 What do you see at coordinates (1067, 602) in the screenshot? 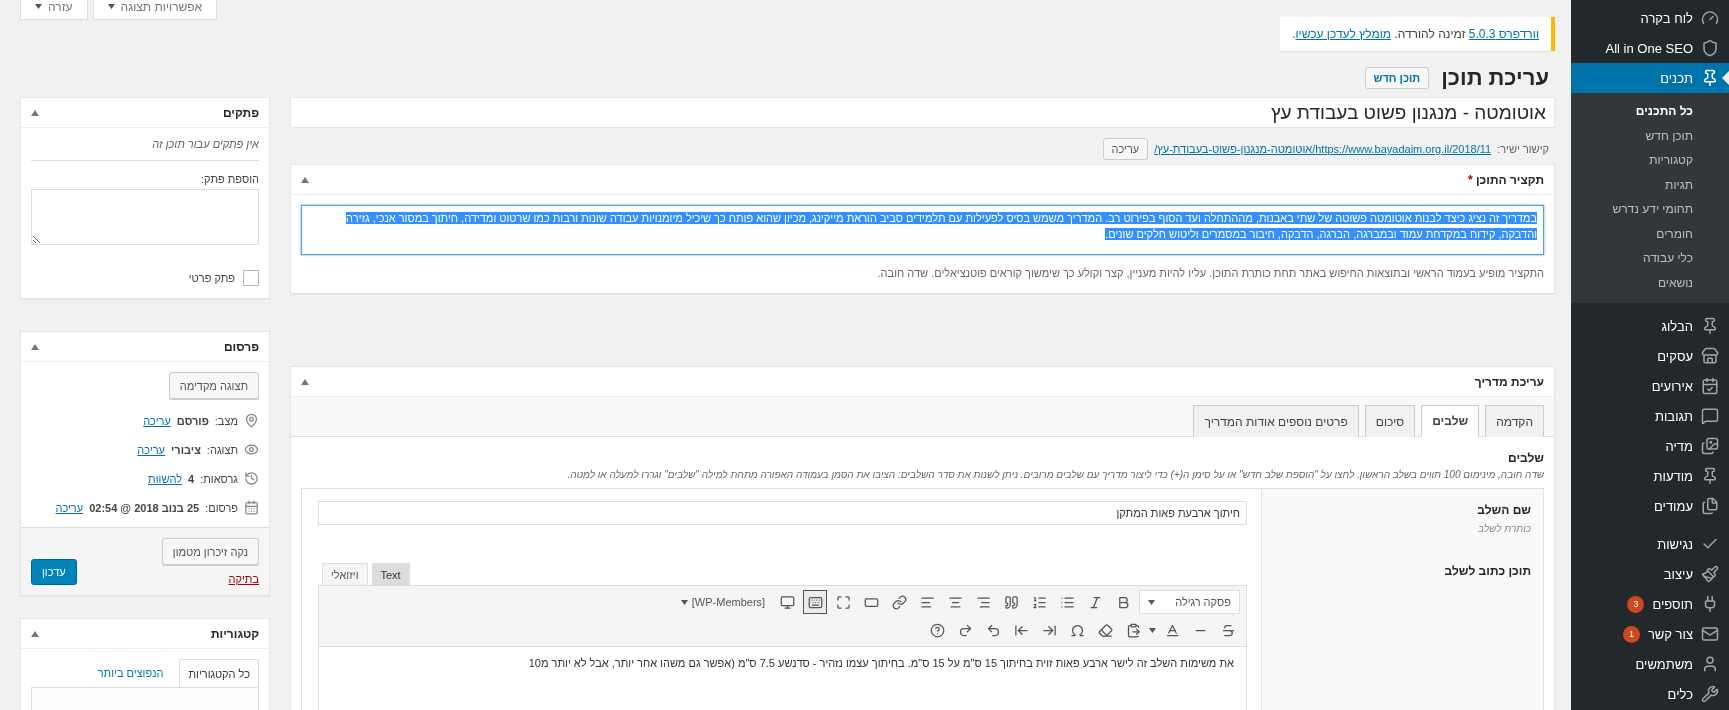
I see `bullet-list-icon` at bounding box center [1067, 602].